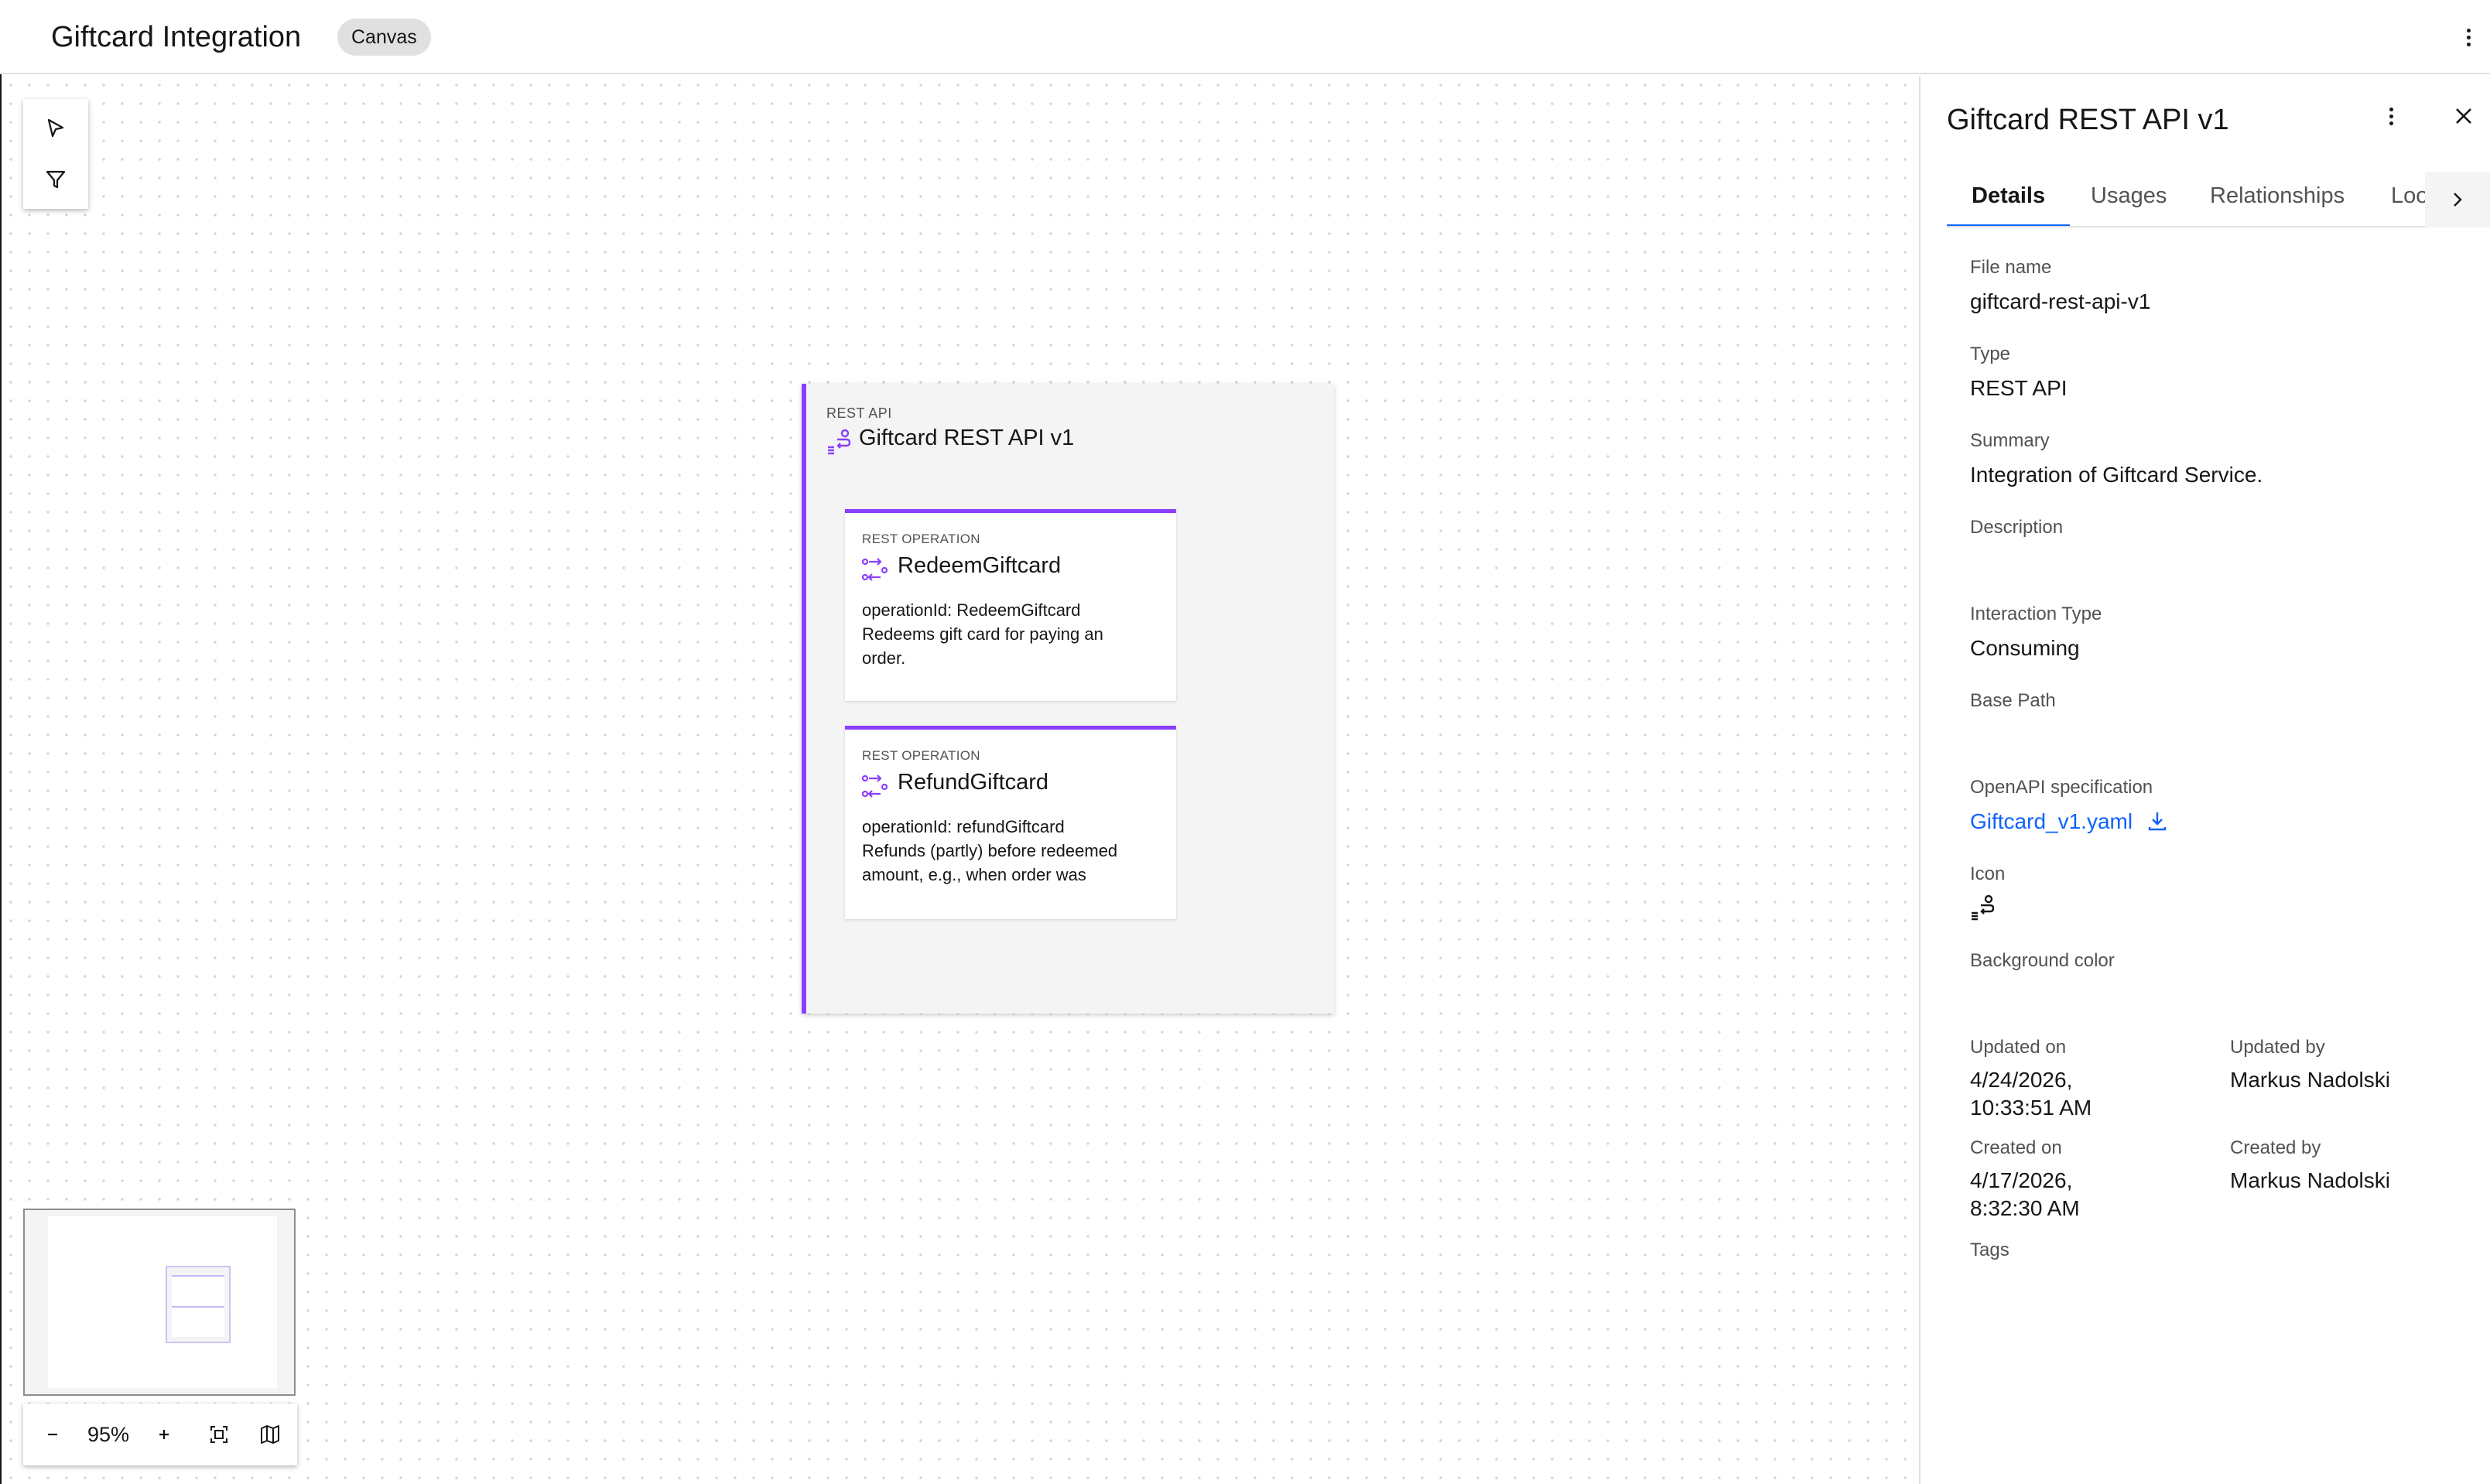 Image resolution: width=2490 pixels, height=1484 pixels. I want to click on minimap-node, so click(198, 1305).